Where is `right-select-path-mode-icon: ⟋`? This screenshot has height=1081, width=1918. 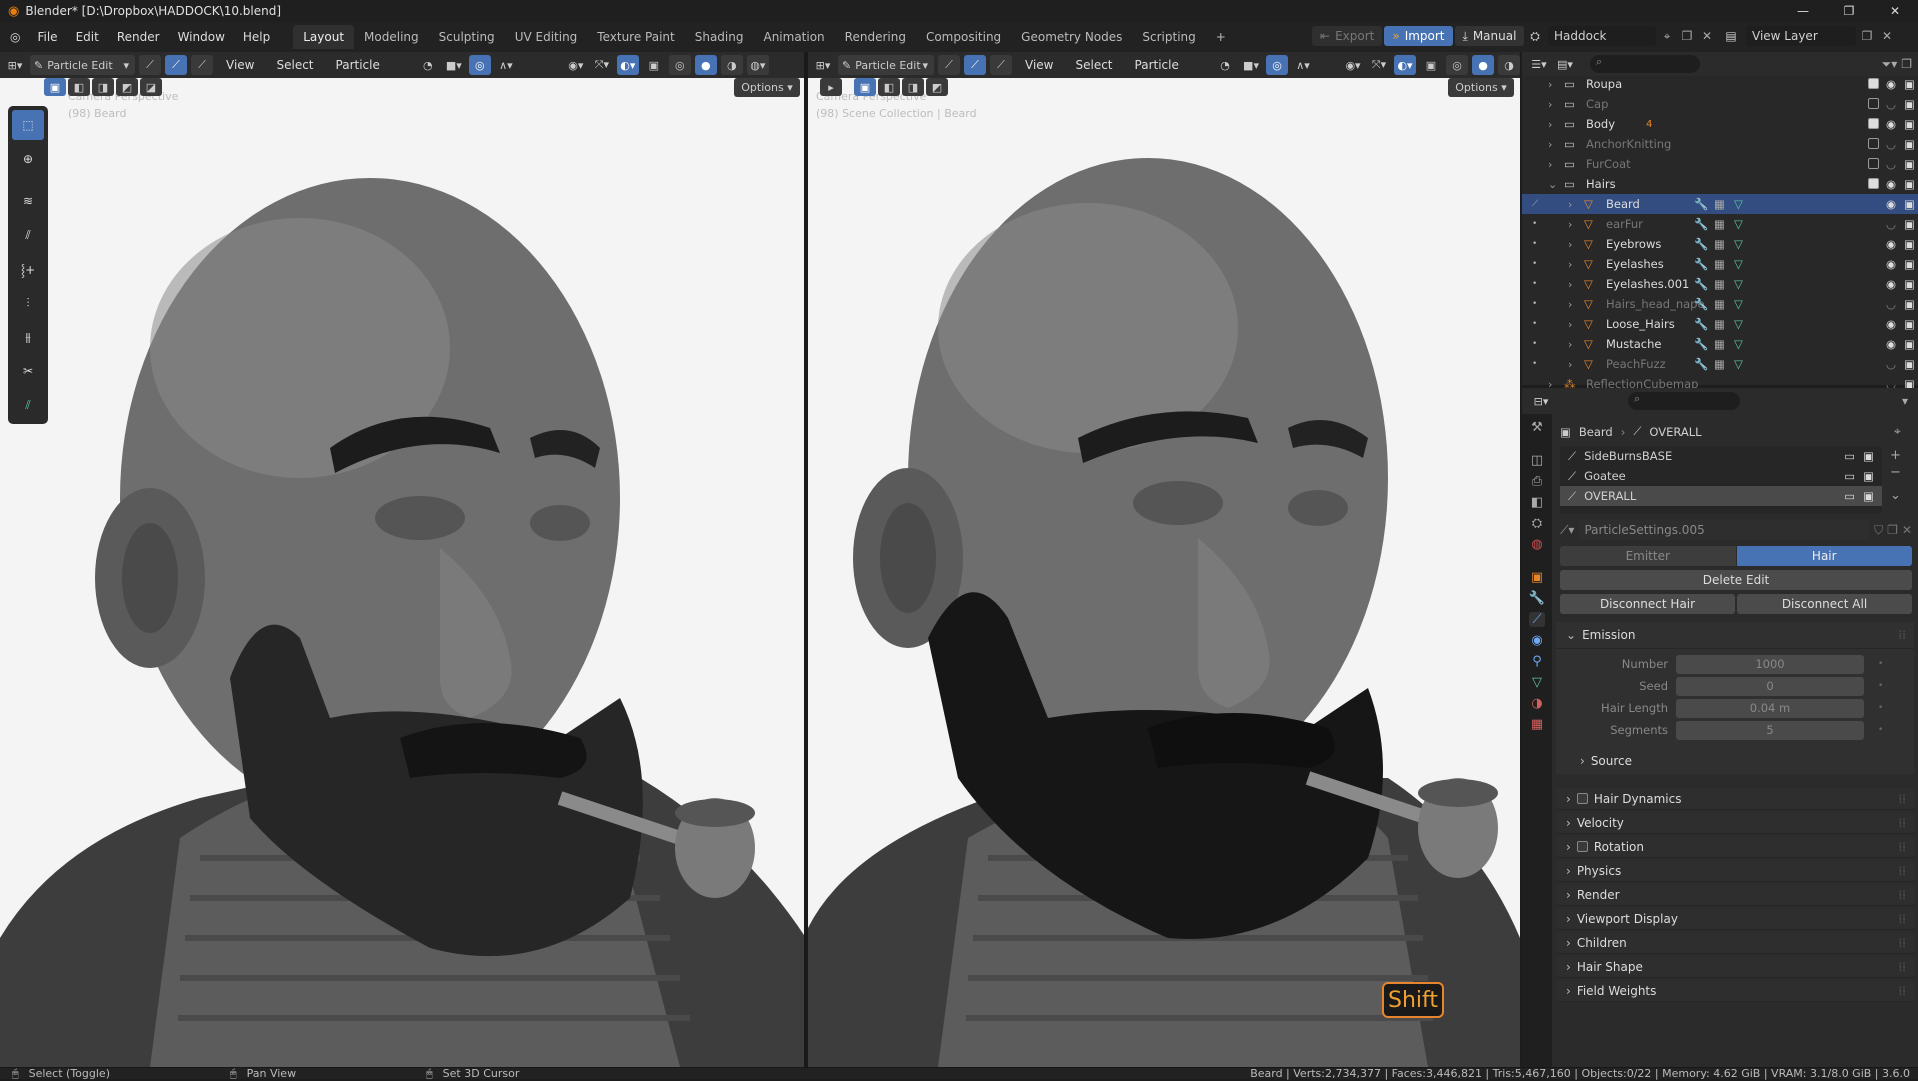
right-select-path-mode-icon: ⟋ is located at coordinates (949, 65).